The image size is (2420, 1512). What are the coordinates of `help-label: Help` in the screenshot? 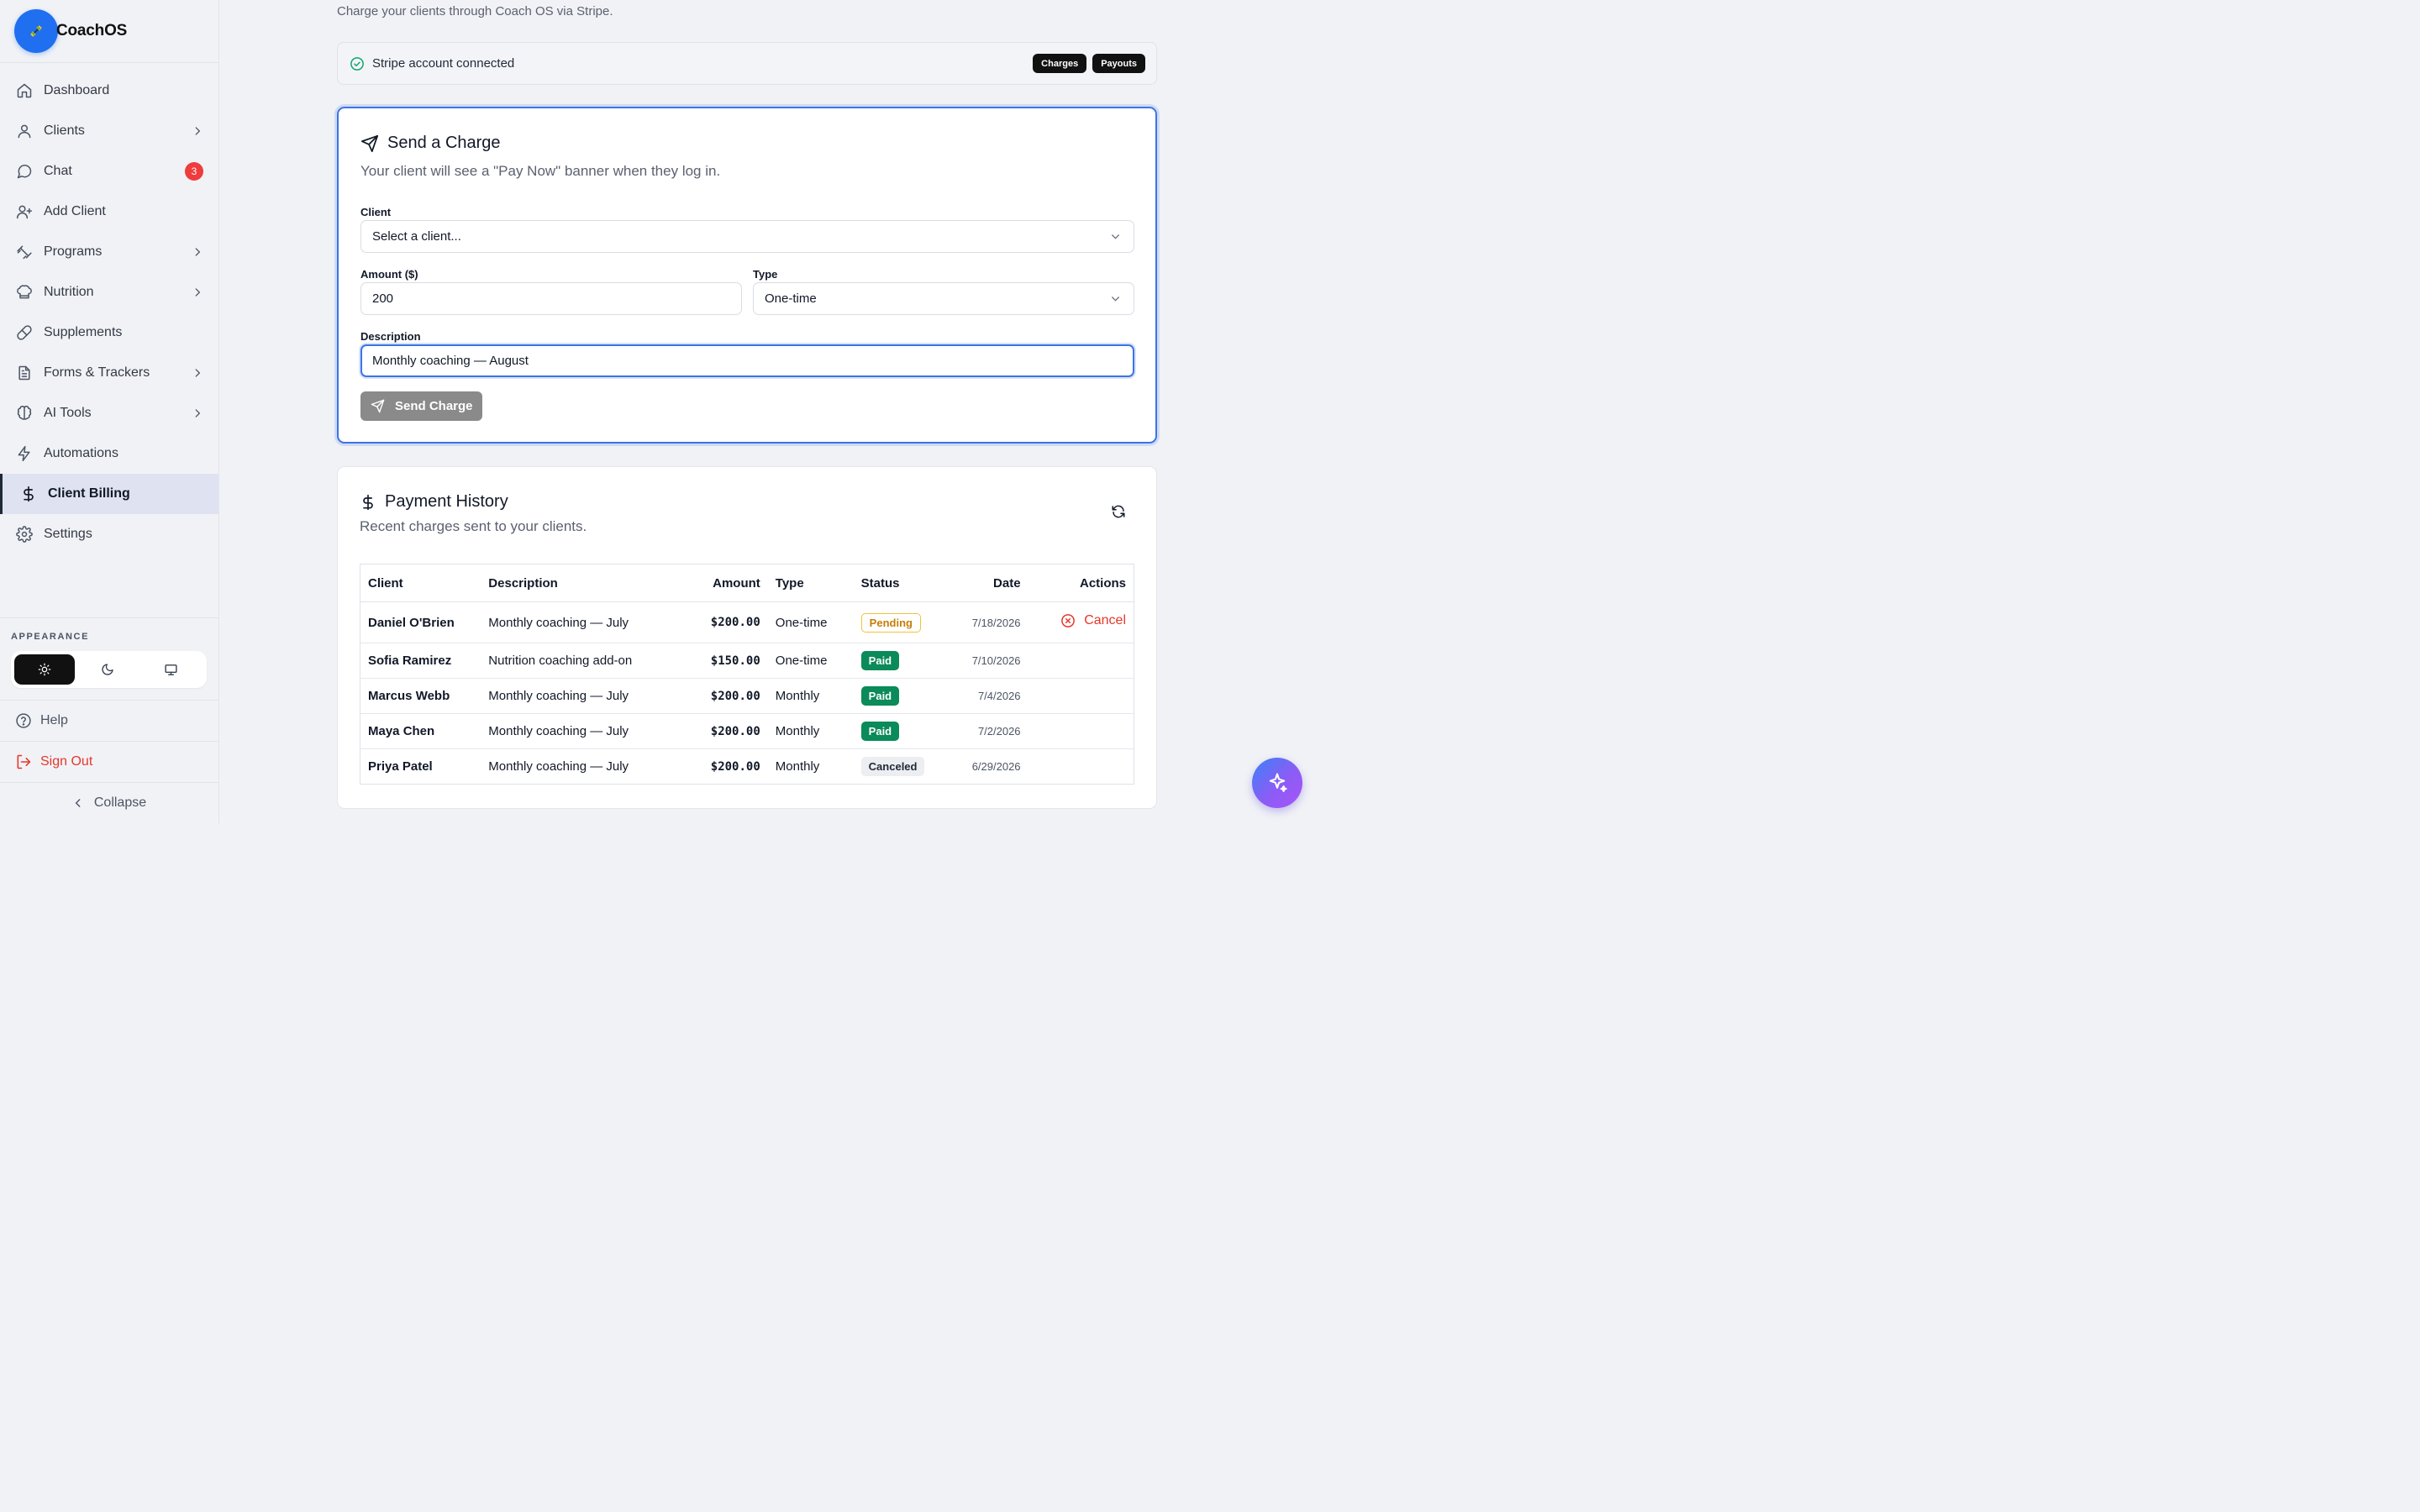 It's located at (54, 720).